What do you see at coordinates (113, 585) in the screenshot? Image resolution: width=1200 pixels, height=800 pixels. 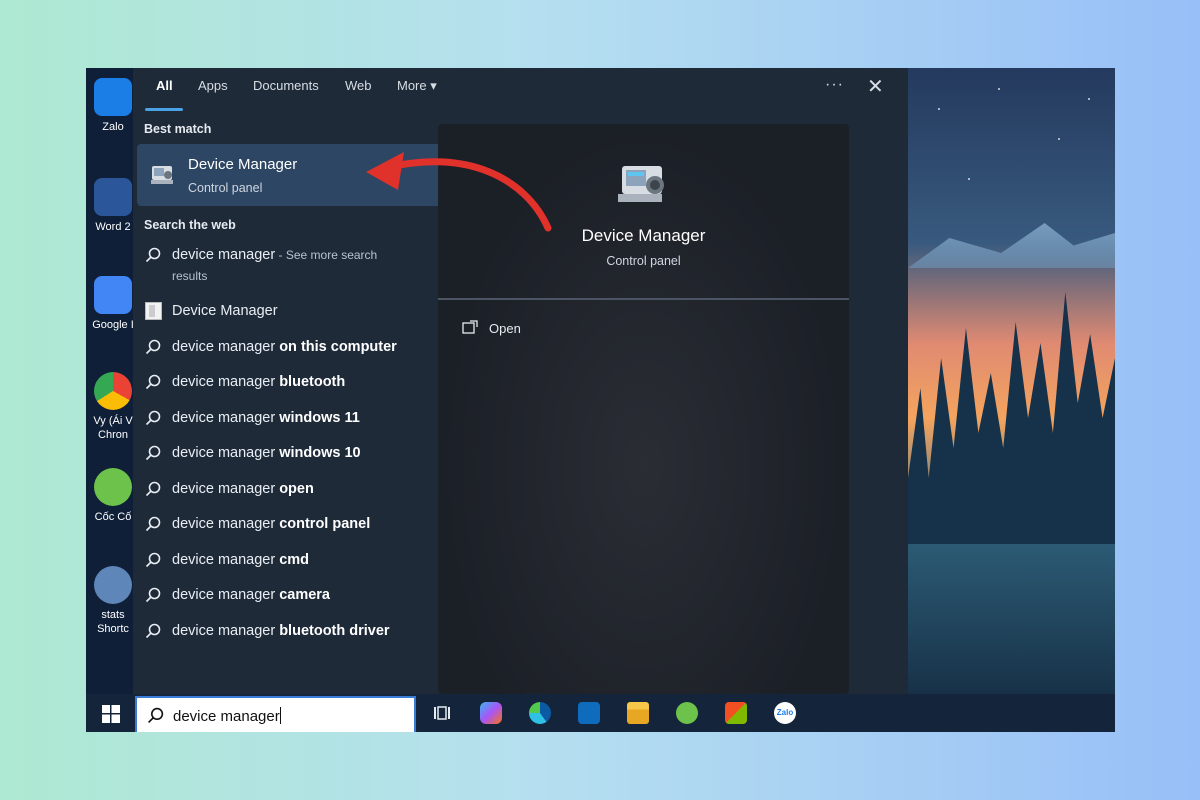 I see `stats-shortcut-icon` at bounding box center [113, 585].